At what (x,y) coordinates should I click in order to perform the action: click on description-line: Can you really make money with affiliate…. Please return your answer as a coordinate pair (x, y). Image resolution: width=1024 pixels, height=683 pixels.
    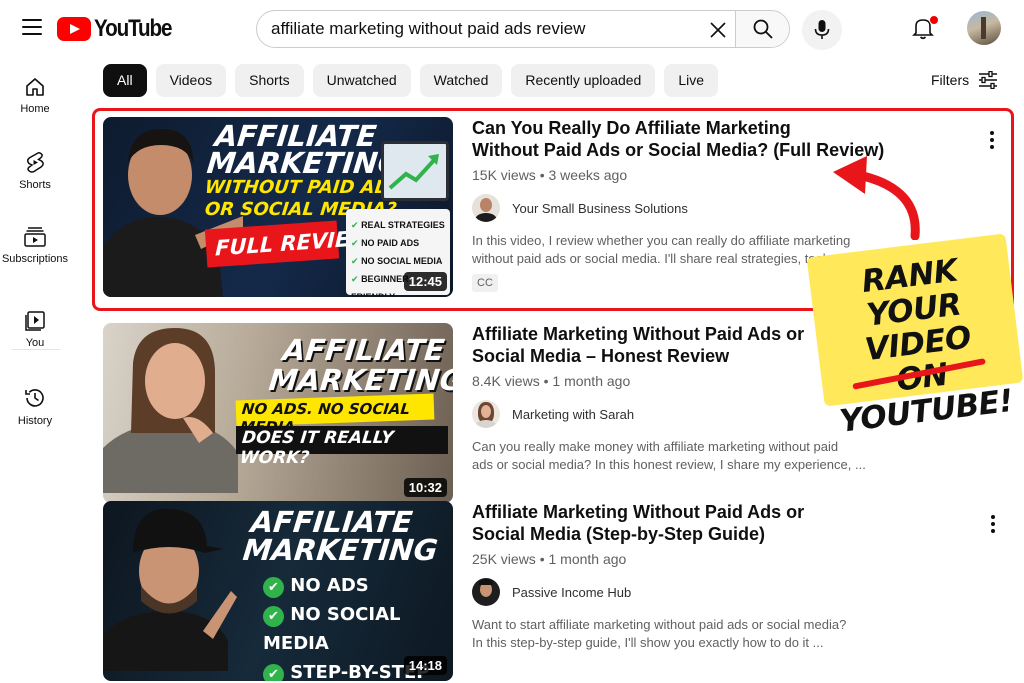
    Looking at the image, I should click on (655, 446).